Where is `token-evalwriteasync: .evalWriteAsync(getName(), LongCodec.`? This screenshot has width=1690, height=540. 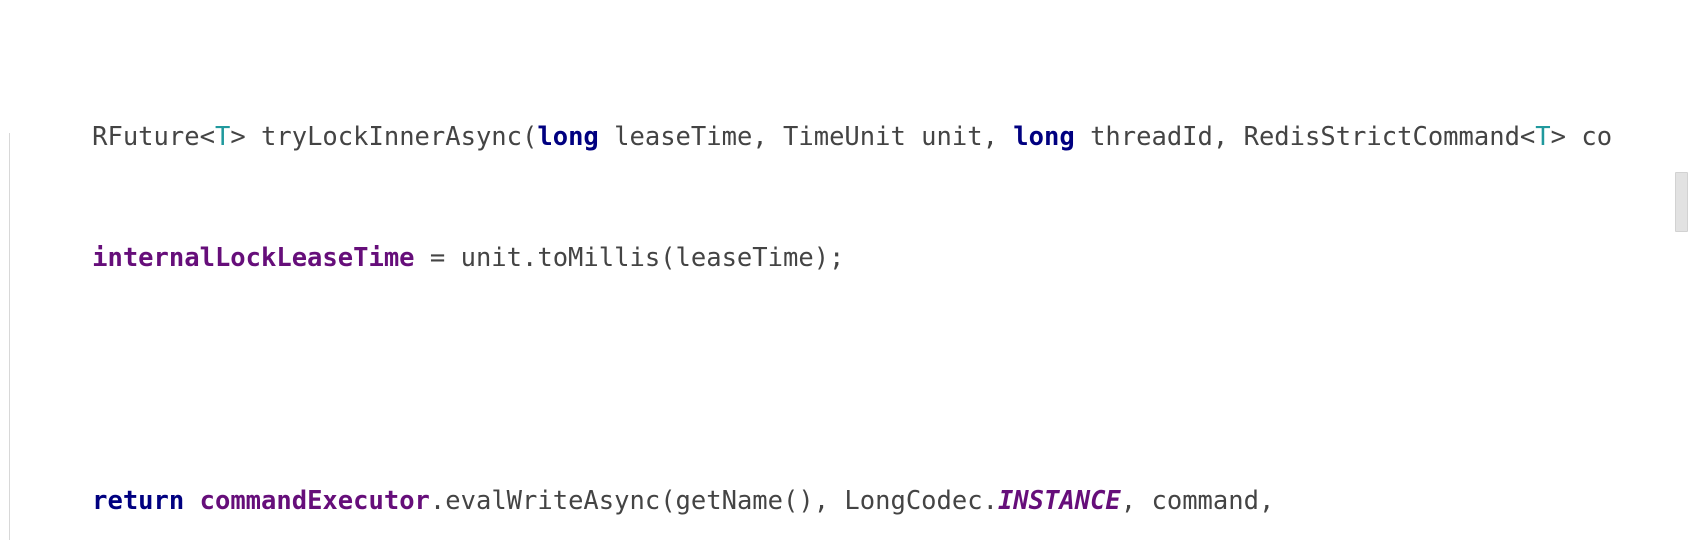 token-evalwriteasync: .evalWriteAsync(getName(), LongCodec. is located at coordinates (713, 501).